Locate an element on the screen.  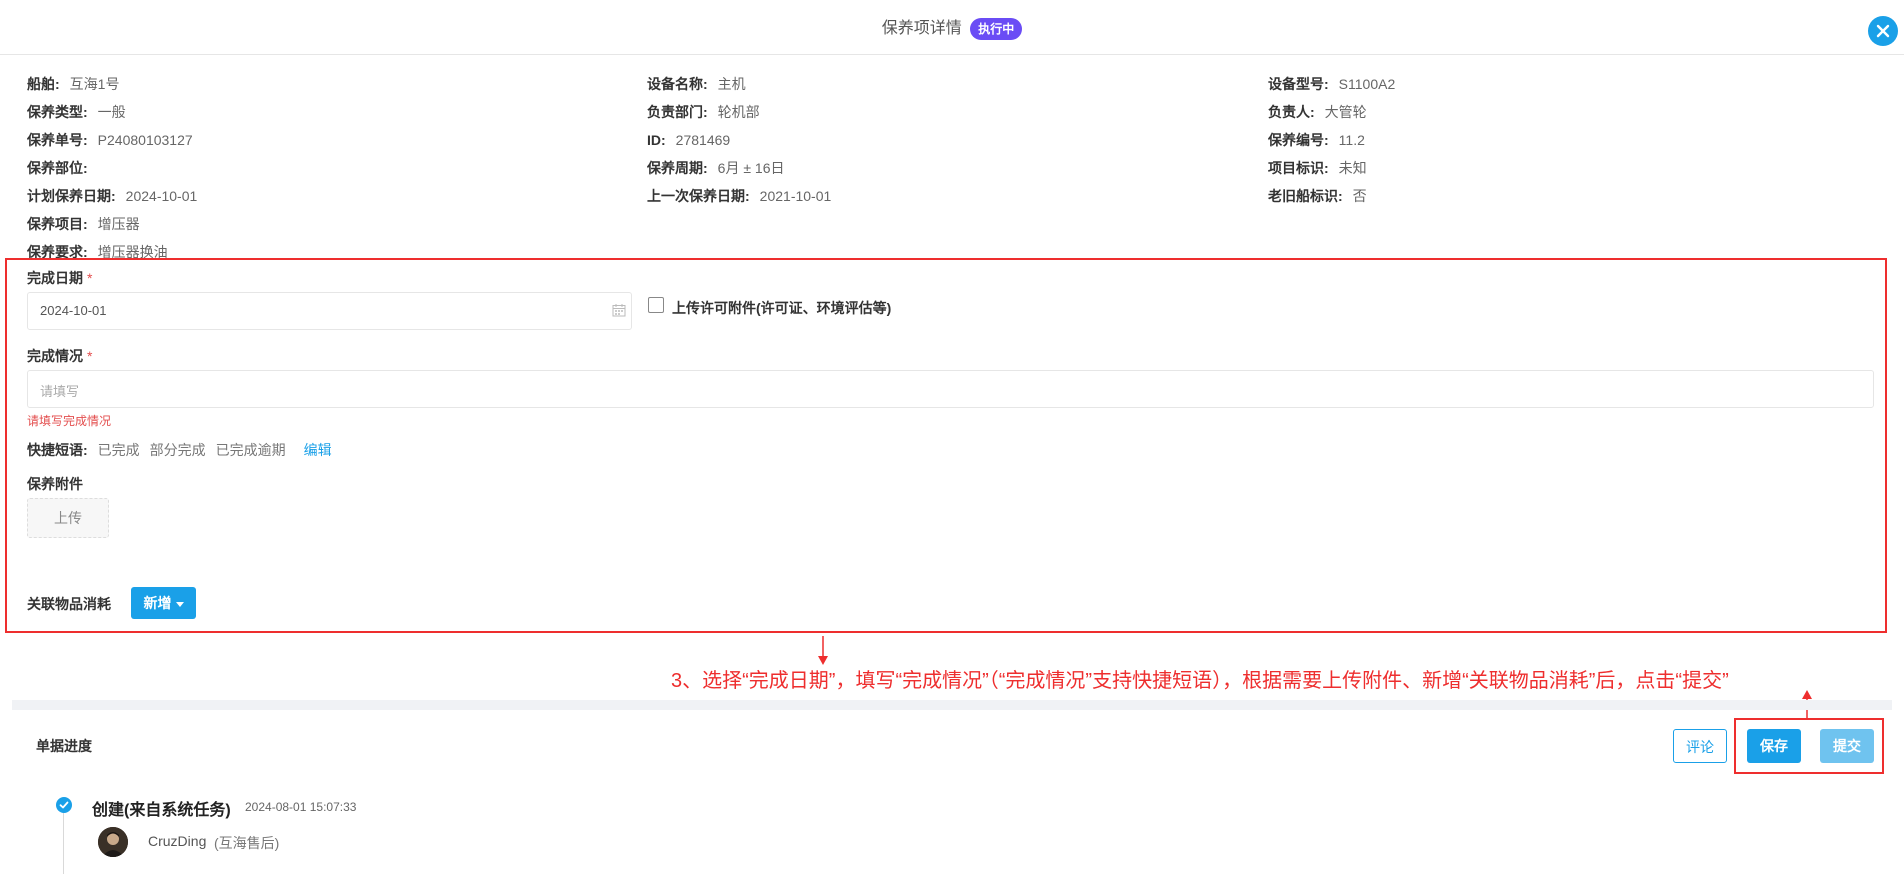
check-icon is located at coordinates (64, 805).